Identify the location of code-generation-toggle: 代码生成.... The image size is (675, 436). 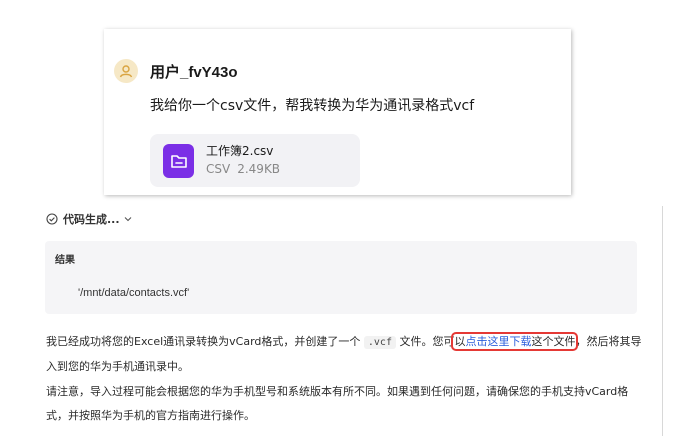
(89, 219).